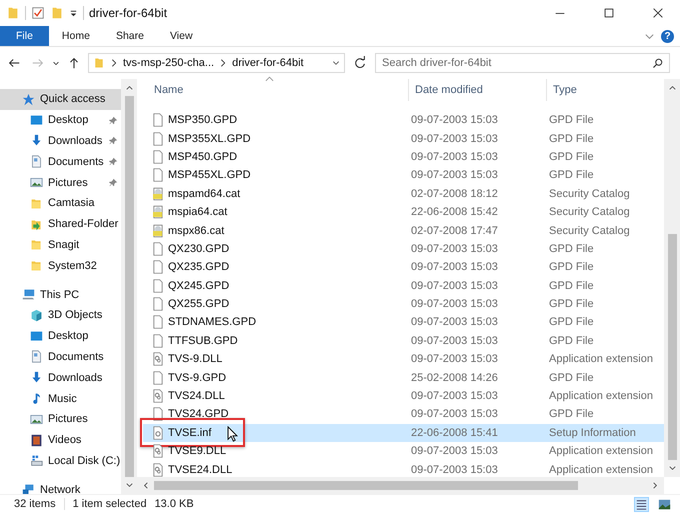 The image size is (680, 513). Describe the element at coordinates (212, 322) in the screenshot. I see `file-name: STDNAMES.GPD` at that location.